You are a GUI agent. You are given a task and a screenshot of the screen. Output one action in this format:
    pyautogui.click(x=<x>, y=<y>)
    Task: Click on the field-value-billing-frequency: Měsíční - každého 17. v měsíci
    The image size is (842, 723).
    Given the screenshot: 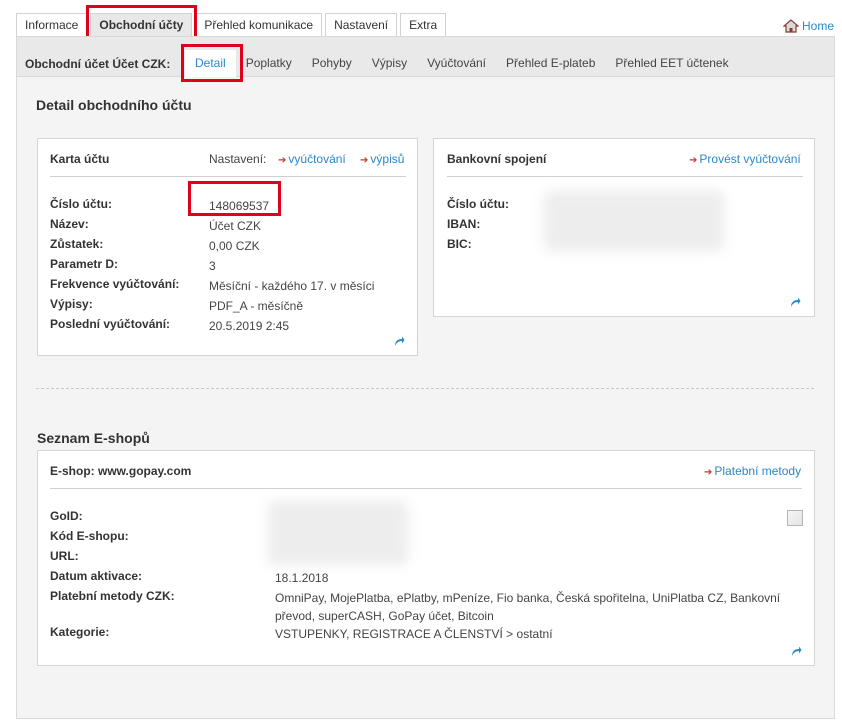 What is the action you would take?
    pyautogui.click(x=292, y=286)
    